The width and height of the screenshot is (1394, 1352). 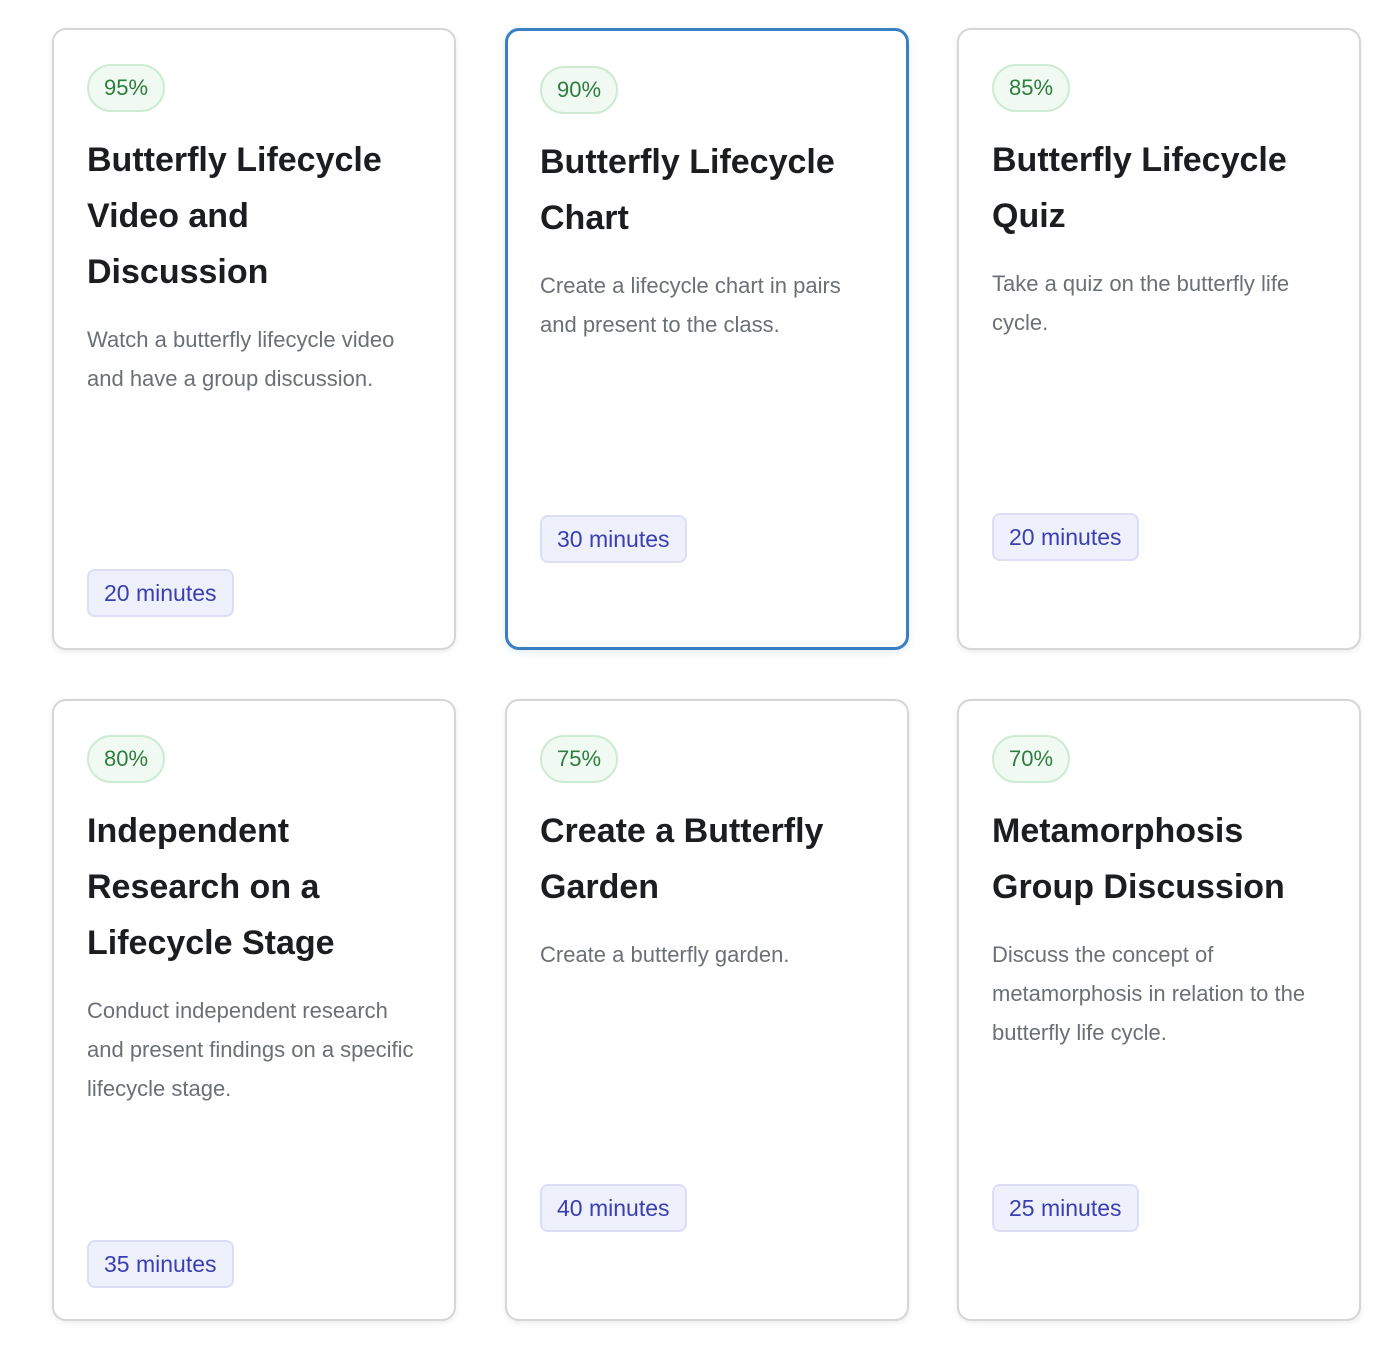 What do you see at coordinates (687, 190) in the screenshot?
I see `activity-title: Butterfly Lifecycle Chart` at bounding box center [687, 190].